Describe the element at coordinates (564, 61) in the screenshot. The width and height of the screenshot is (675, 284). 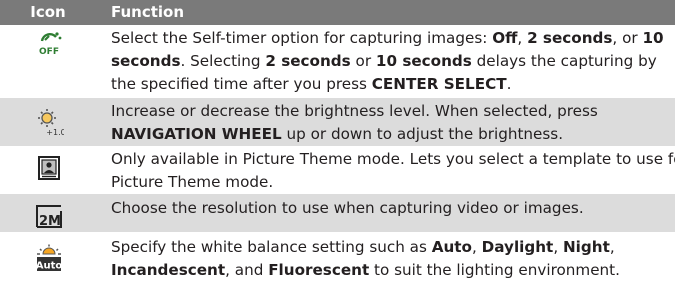
I see `text-run: delays the capturing by` at that location.